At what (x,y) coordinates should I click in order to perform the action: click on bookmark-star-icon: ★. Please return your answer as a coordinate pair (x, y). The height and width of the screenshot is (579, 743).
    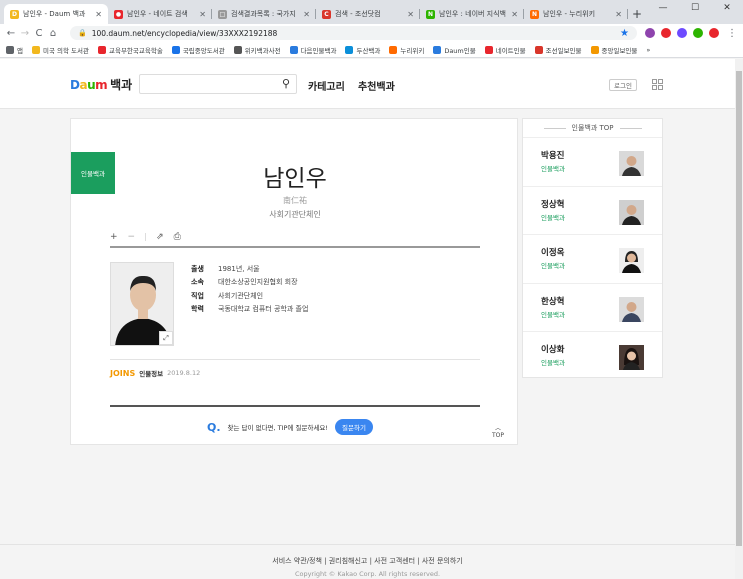
    Looking at the image, I should click on (624, 33).